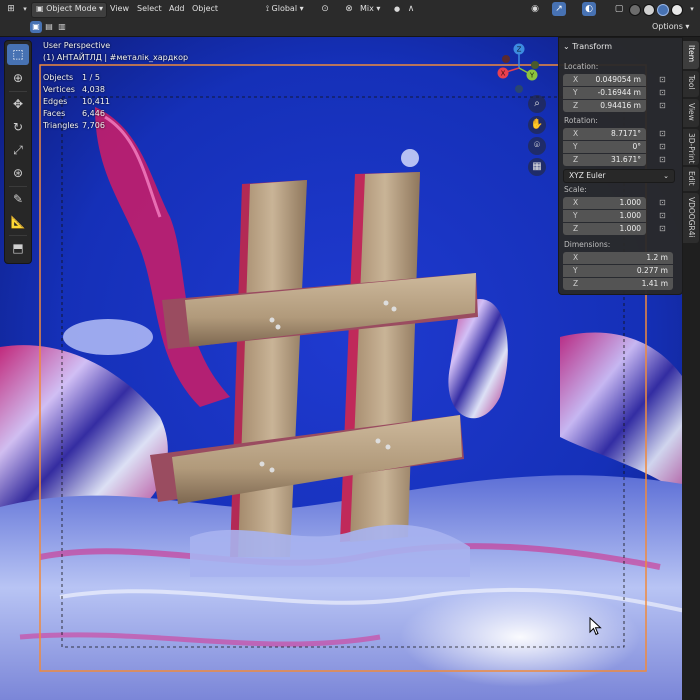 The width and height of the screenshot is (700, 700). I want to click on snap-mode-label: Mix, so click(367, 8).